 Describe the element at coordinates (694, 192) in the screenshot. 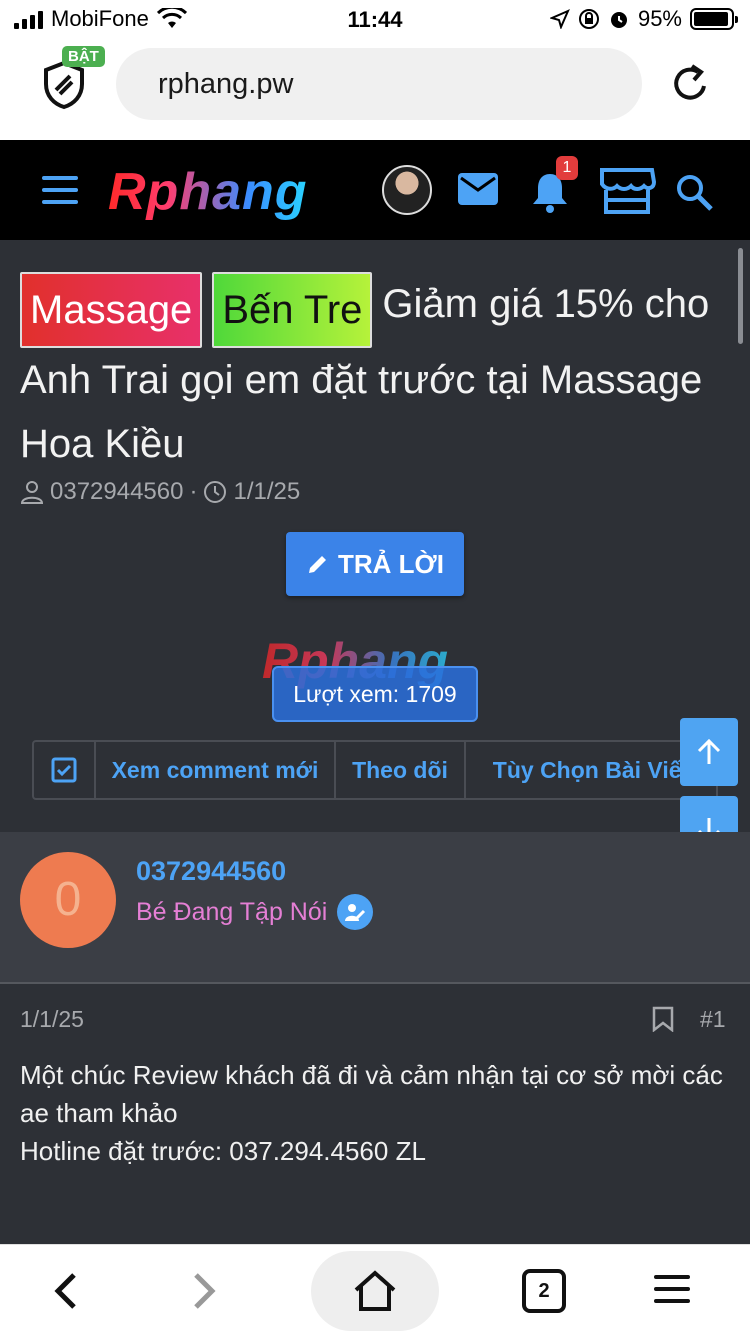

I see `search-icon` at that location.